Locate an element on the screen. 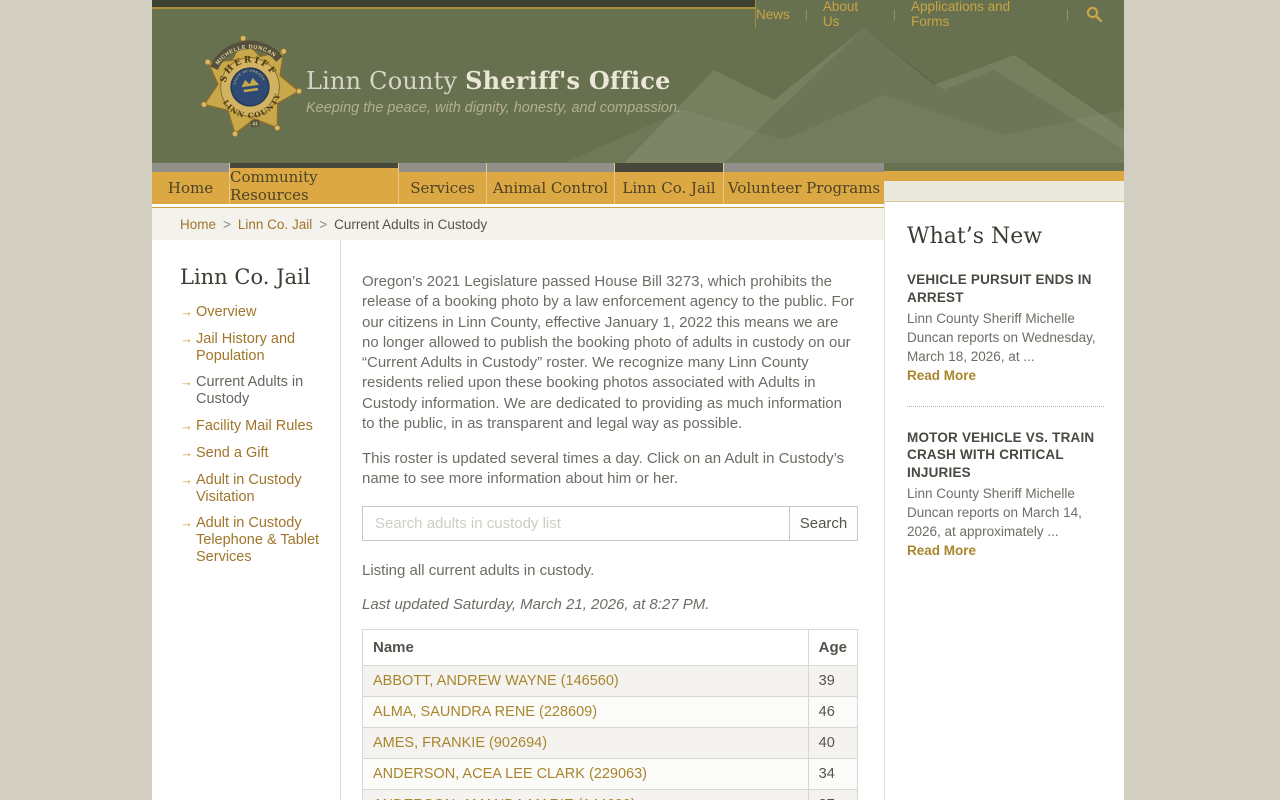  site-title: Linn County Sheriff's Office is located at coordinates (493, 80).